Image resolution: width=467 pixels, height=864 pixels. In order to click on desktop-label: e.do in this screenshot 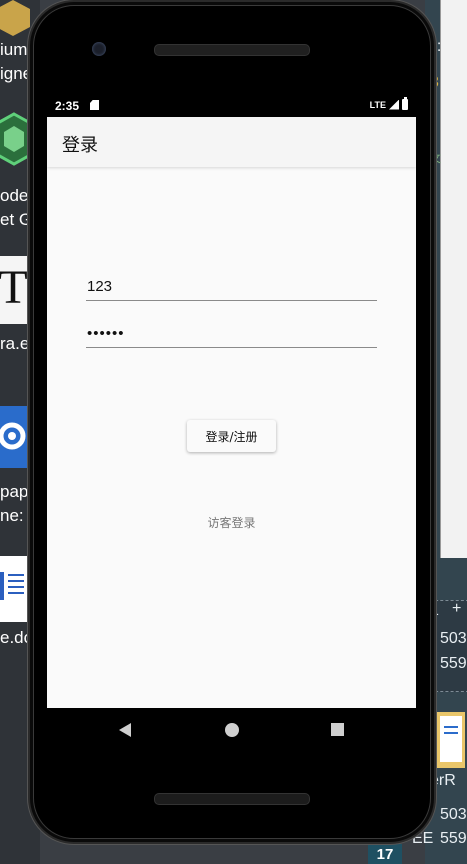, I will do `click(17, 637)`.